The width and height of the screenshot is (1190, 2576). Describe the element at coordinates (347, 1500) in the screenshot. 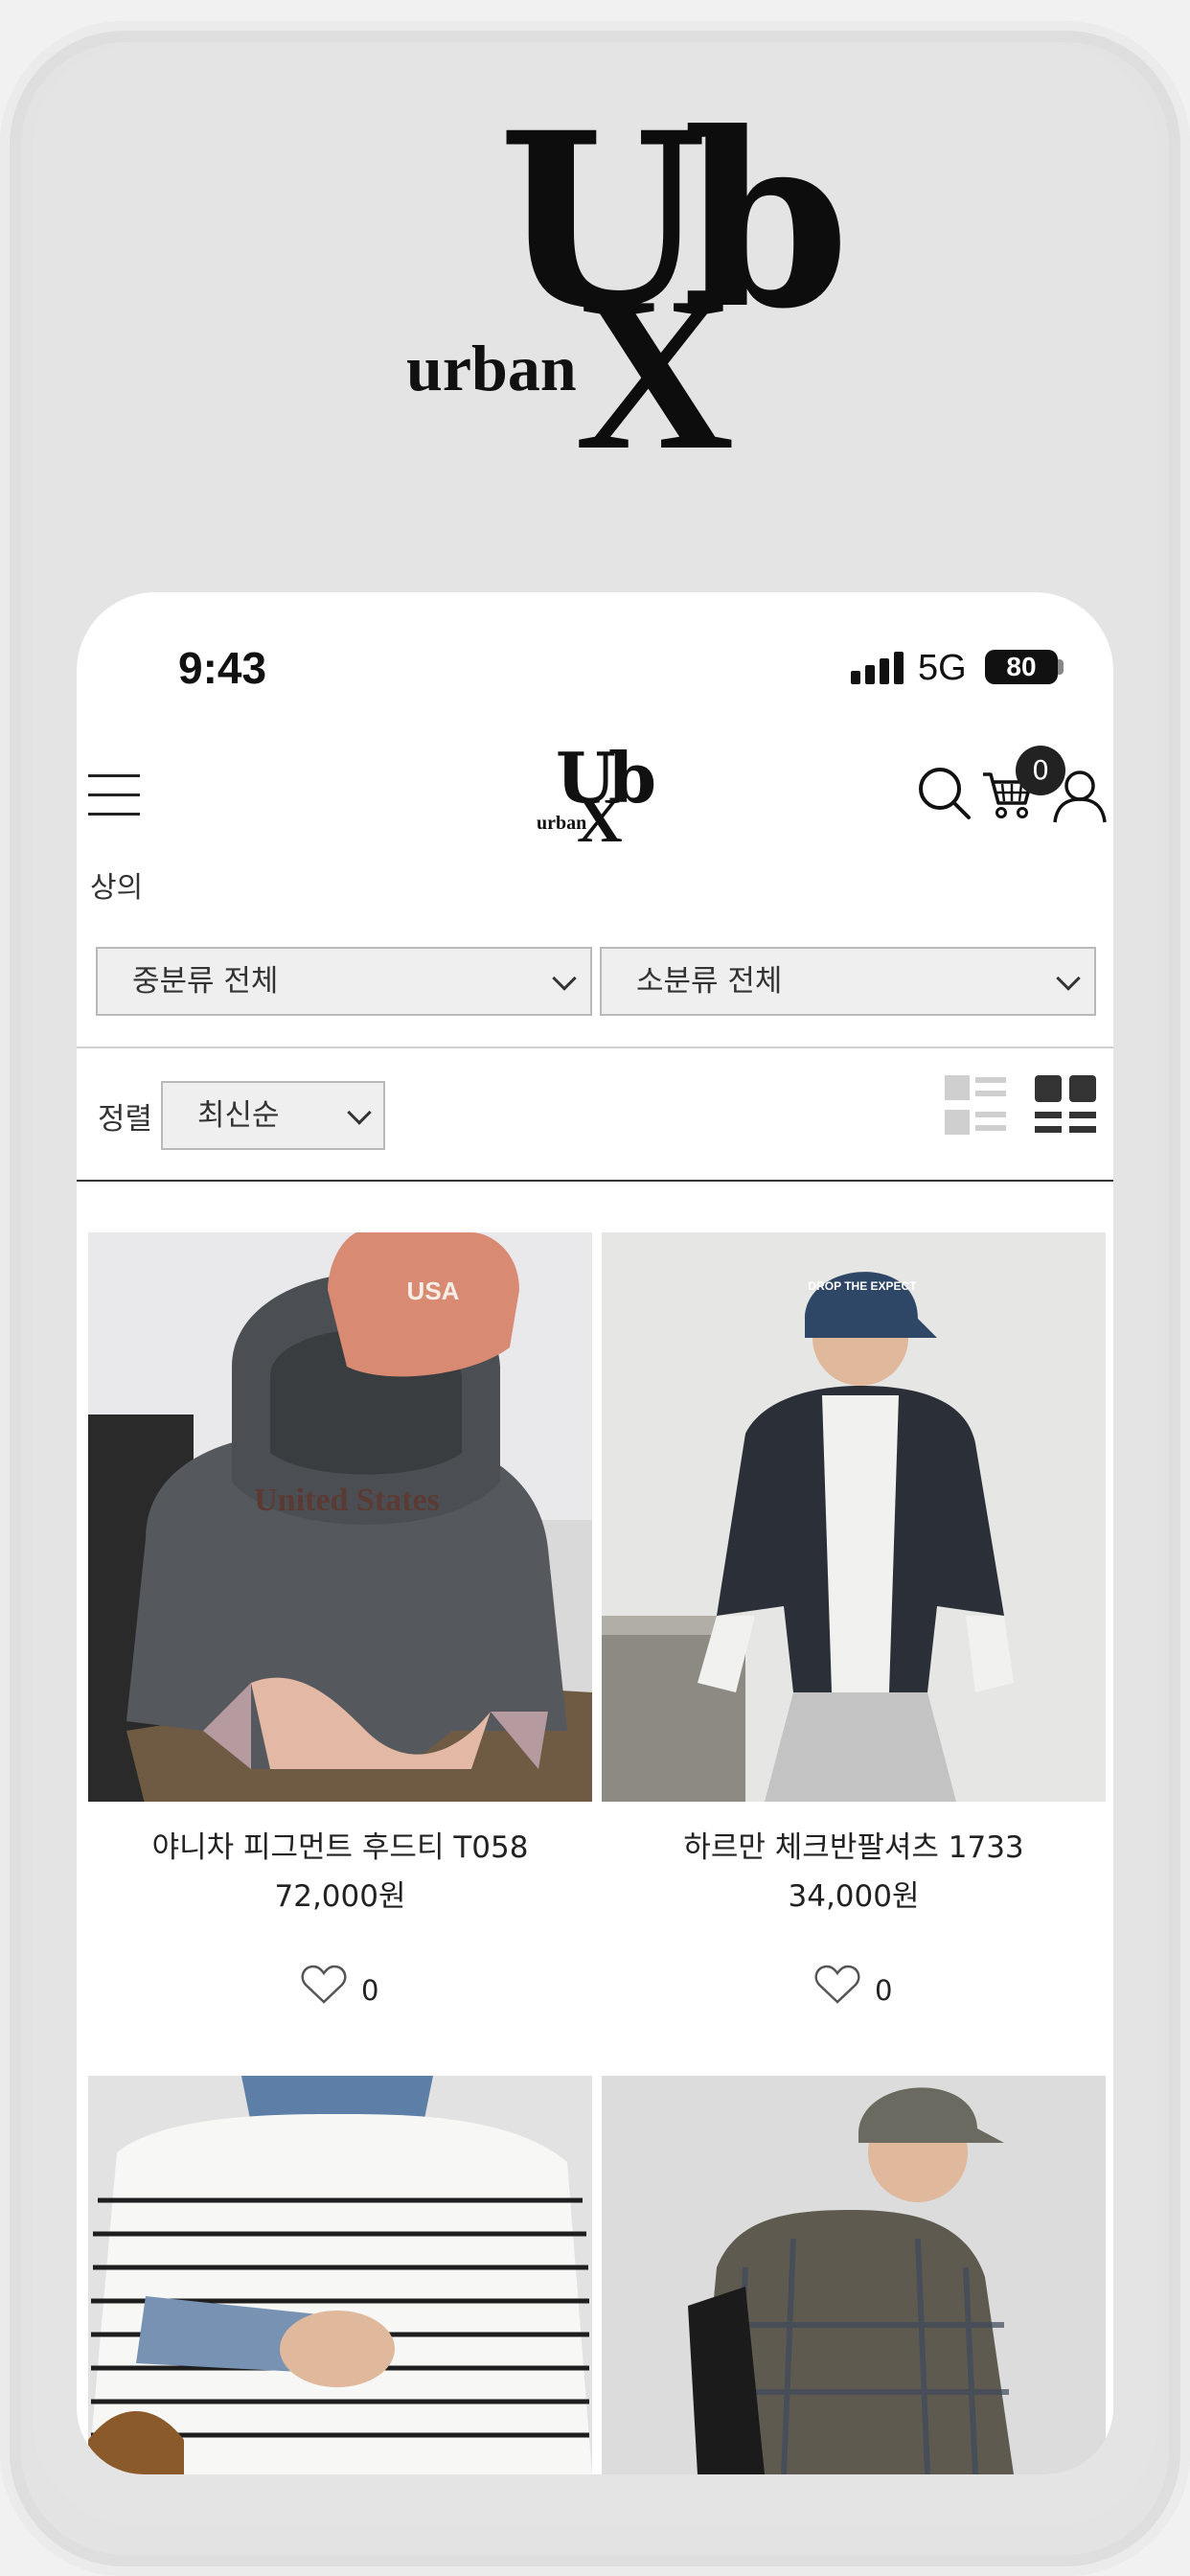

I see `hoodie-text: United States` at that location.